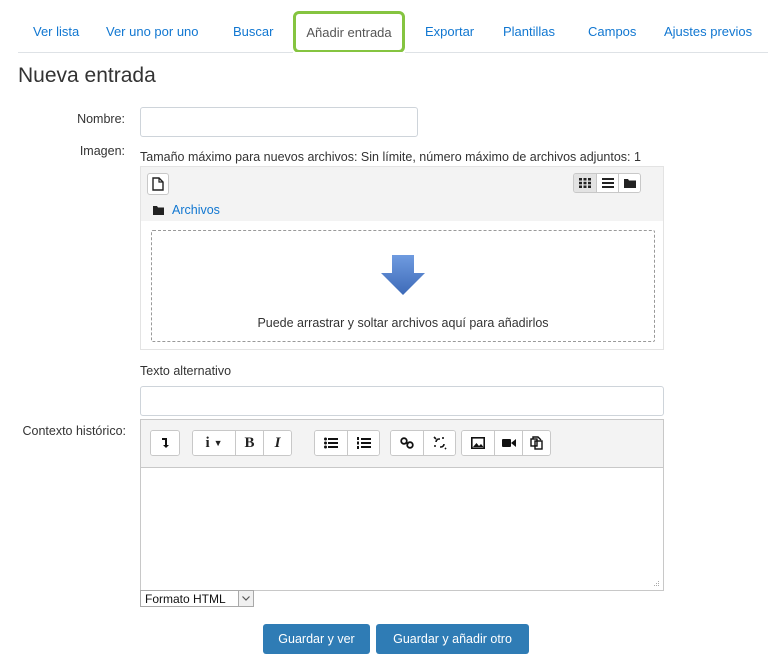 Image resolution: width=768 pixels, height=654 pixels. I want to click on nombre-input, so click(279, 122).